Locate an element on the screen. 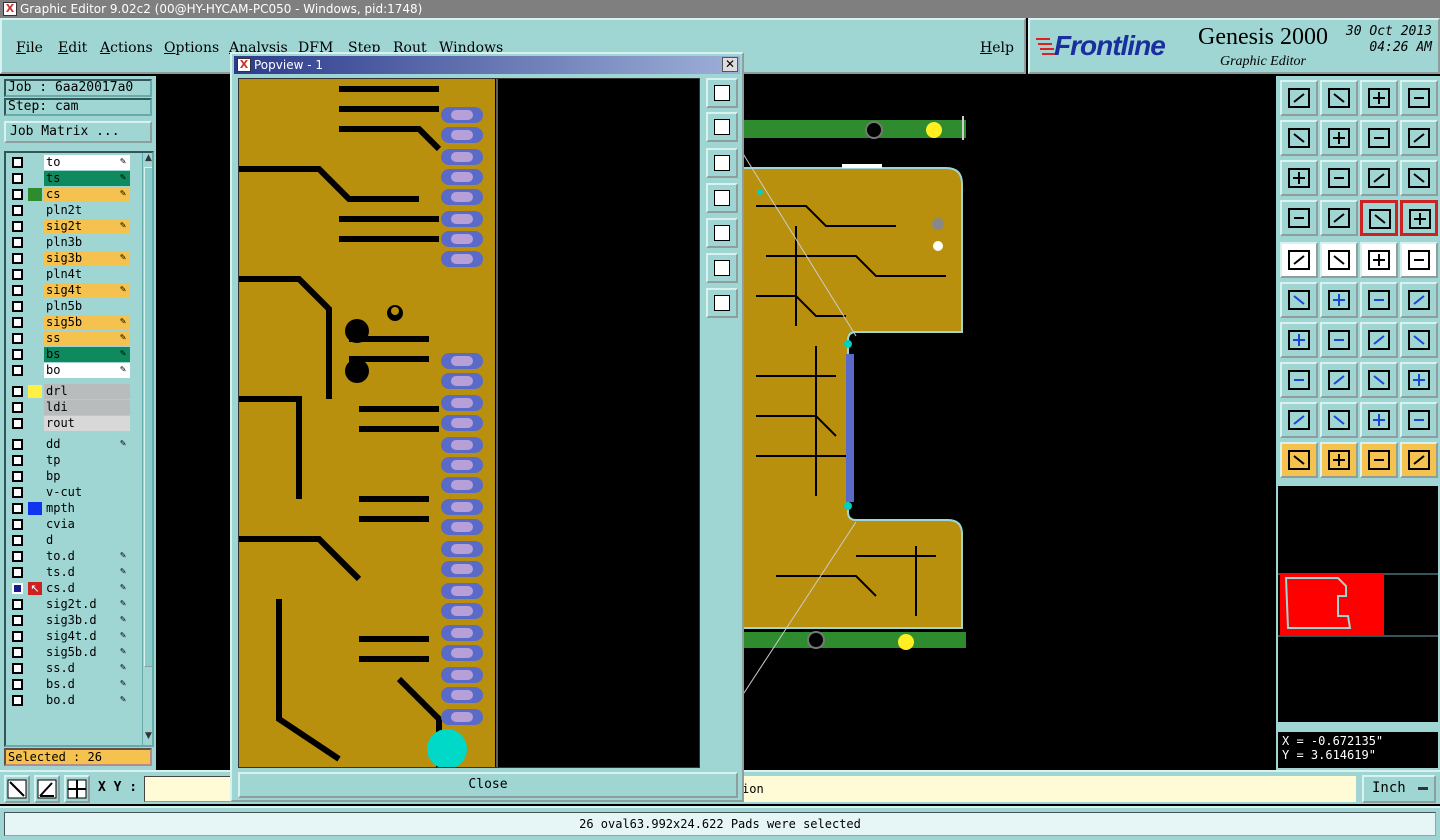 Image resolution: width=1440 pixels, height=840 pixels. layer-row: ldi is located at coordinates (69, 407).